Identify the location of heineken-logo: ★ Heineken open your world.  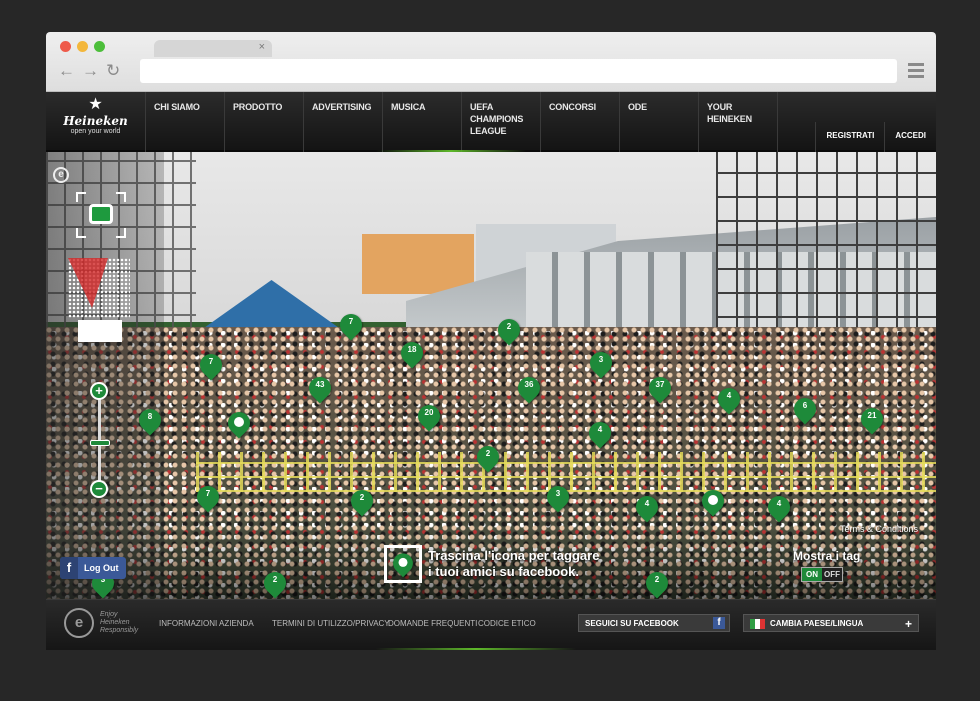
(96, 122).